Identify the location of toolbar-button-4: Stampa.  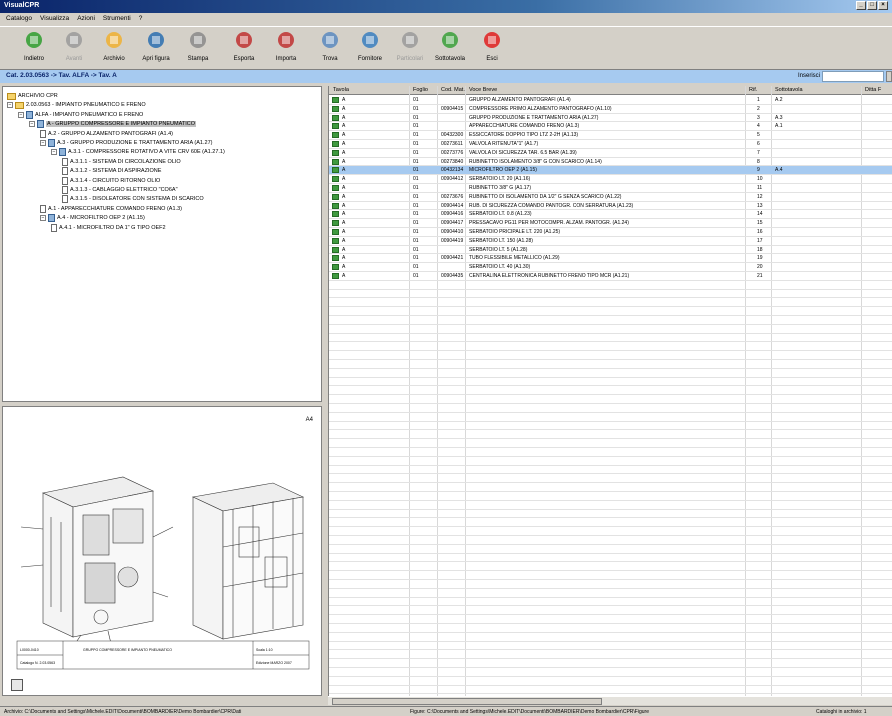
(198, 49).